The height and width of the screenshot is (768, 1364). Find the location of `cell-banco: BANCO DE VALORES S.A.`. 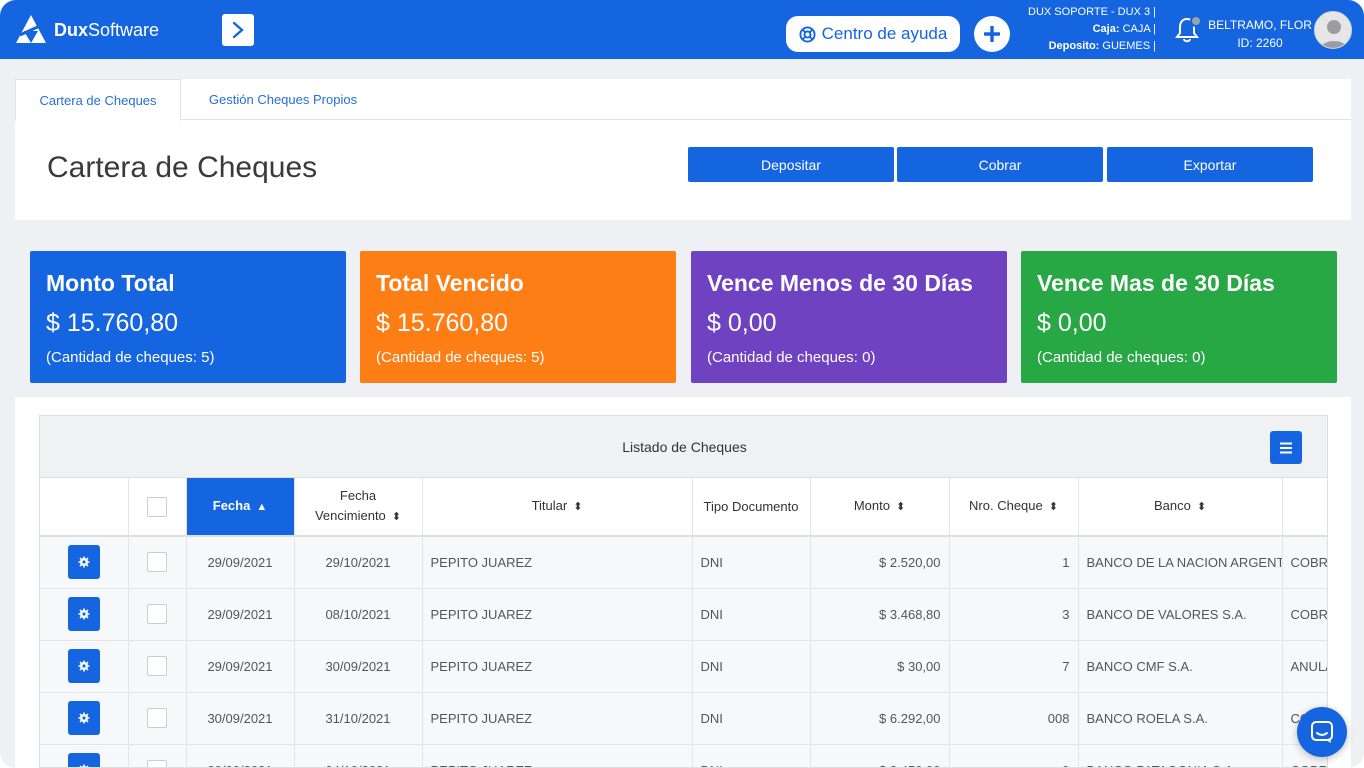

cell-banco: BANCO DE VALORES S.A. is located at coordinates (1180, 614).